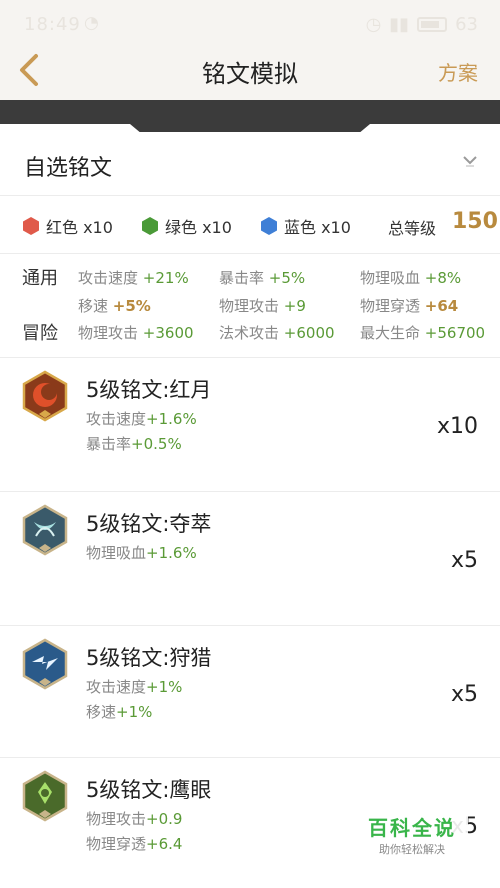 This screenshot has width=500, height=888. What do you see at coordinates (250, 128) in the screenshot?
I see `tab-divider-notch` at bounding box center [250, 128].